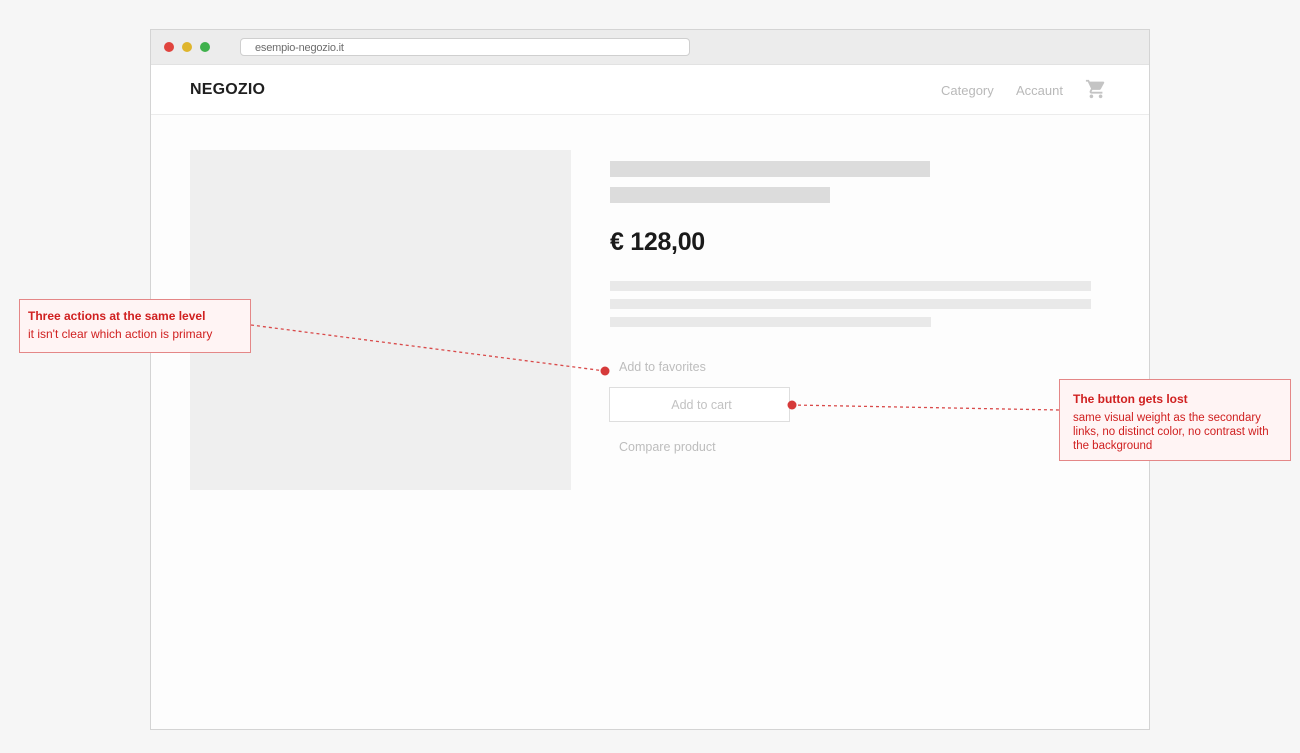  Describe the element at coordinates (770, 169) in the screenshot. I see `product-title-skeleton` at that location.